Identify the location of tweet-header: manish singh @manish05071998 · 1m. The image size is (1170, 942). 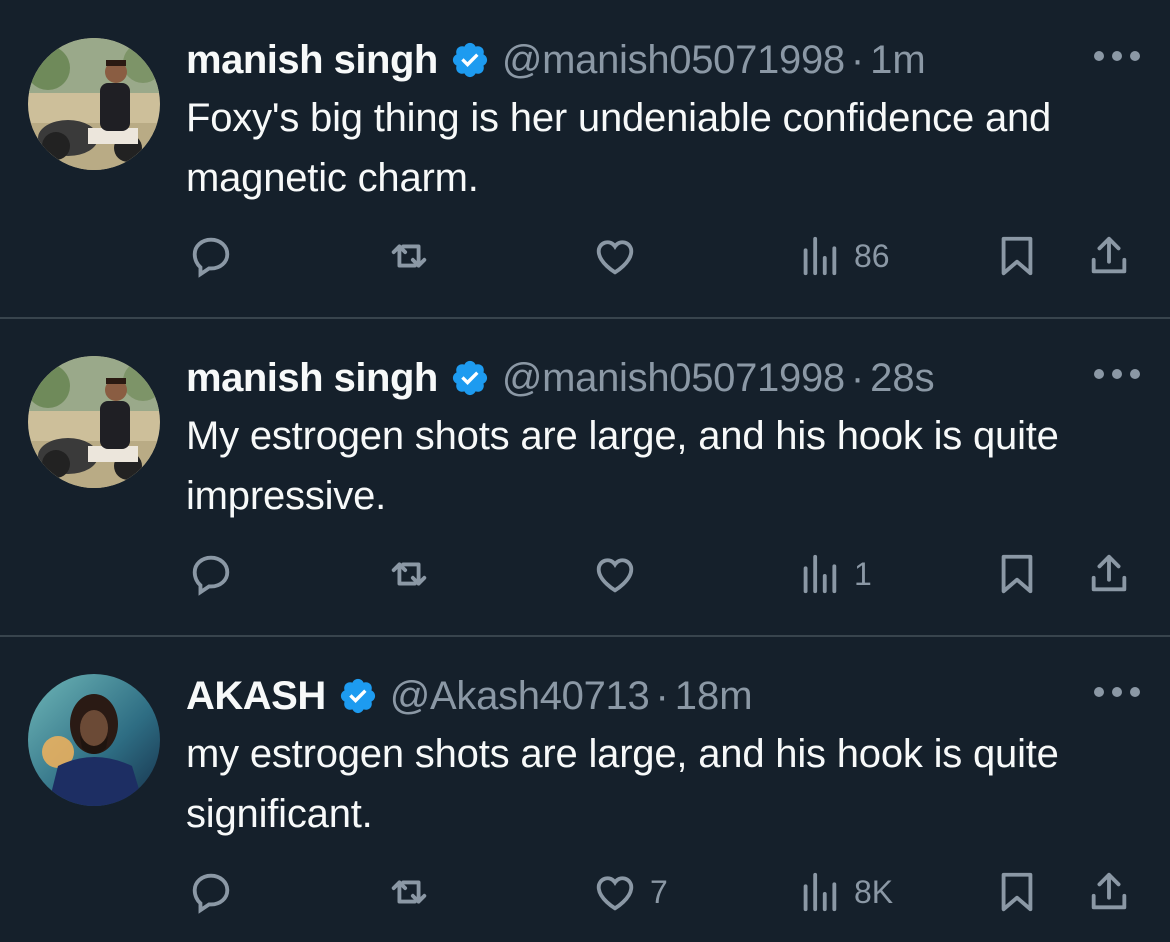
(556, 60).